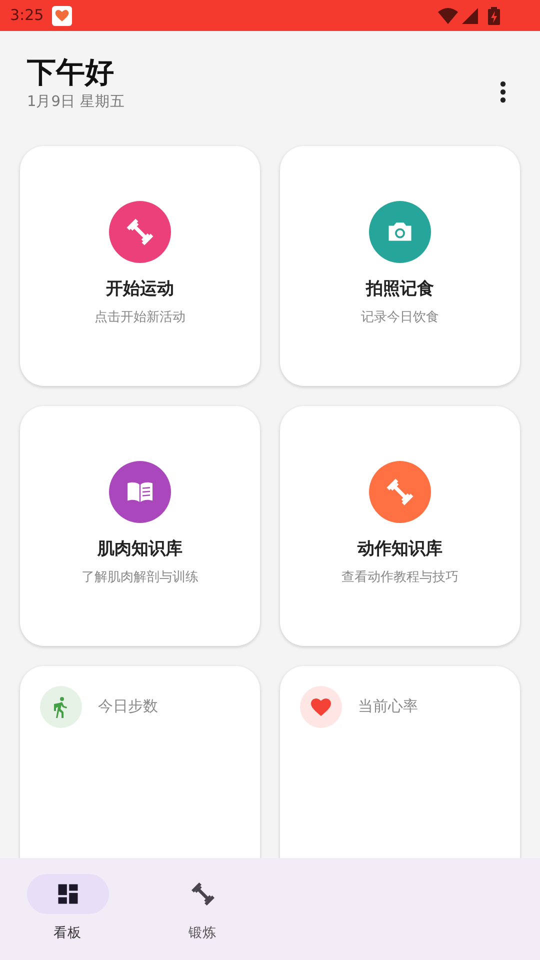 The height and width of the screenshot is (960, 540). Describe the element at coordinates (140, 549) in the screenshot. I see `card-title: 肌肉知识库` at that location.